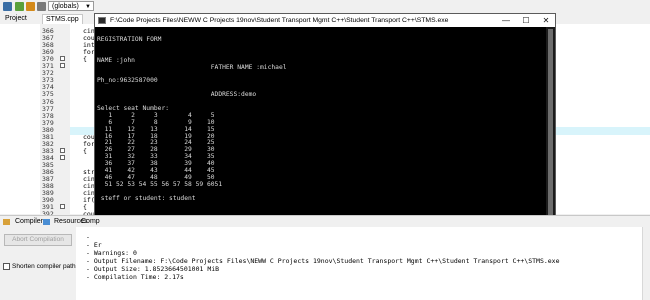  Describe the element at coordinates (135, 277) in the screenshot. I see `log-line: - Compilation Time: 2.17s` at that location.